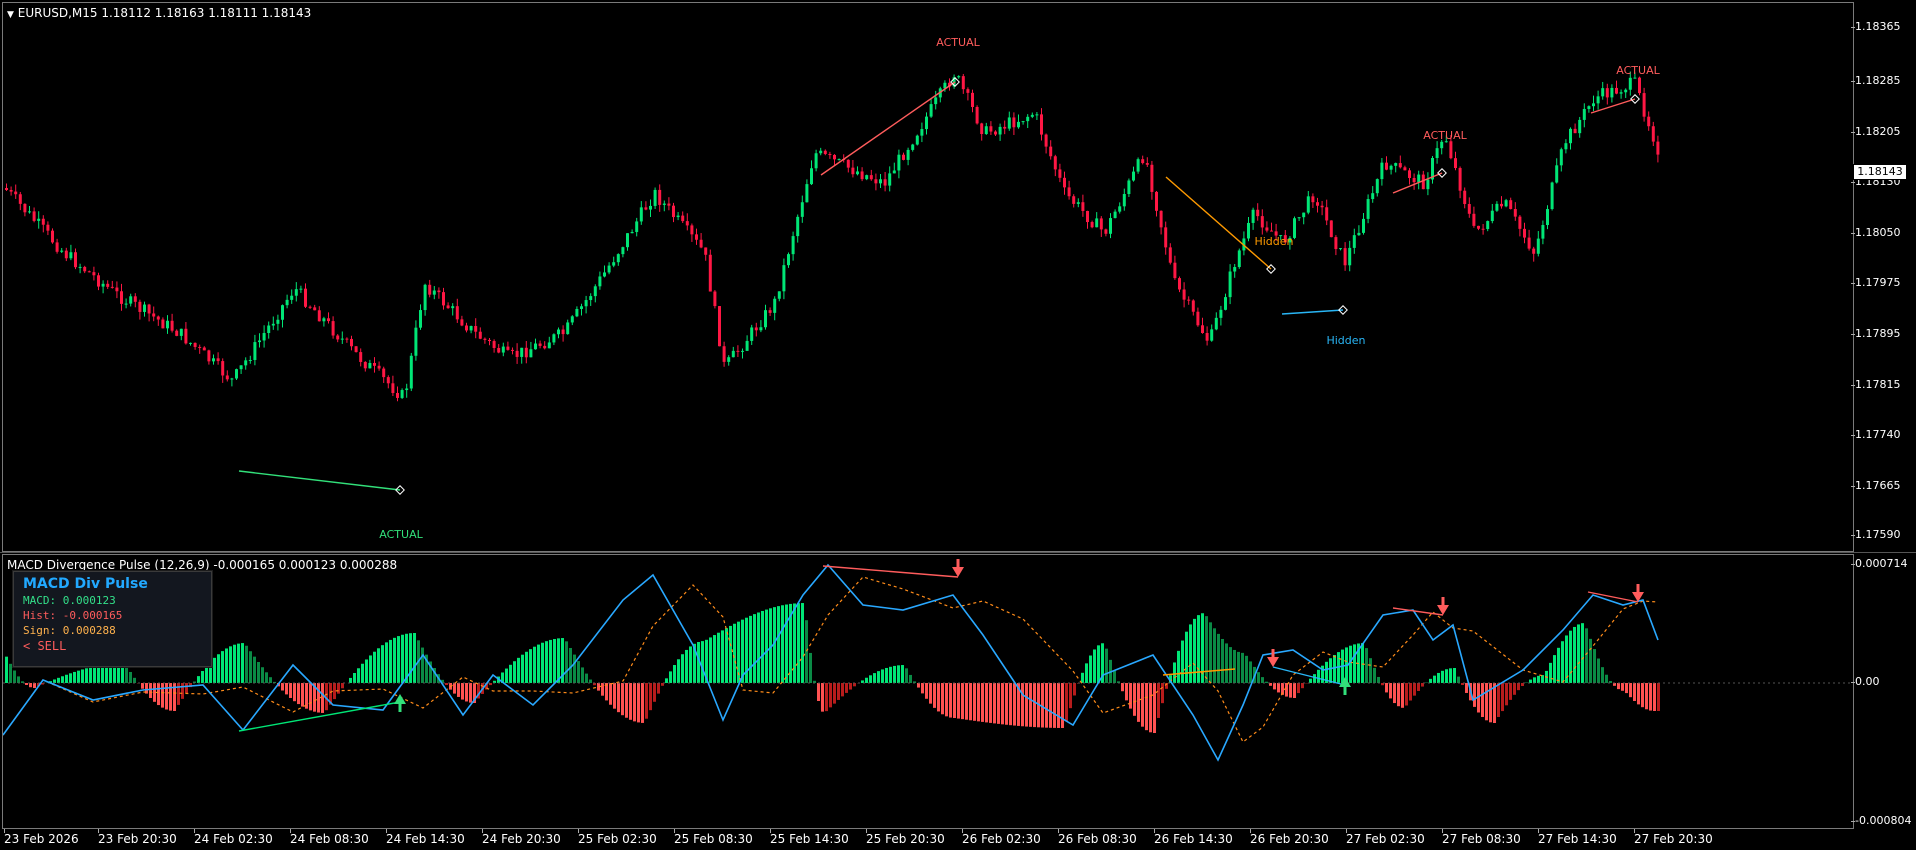 This screenshot has width=1916, height=850. I want to click on time-tick-label: 25 Feb 14:30, so click(809, 837).